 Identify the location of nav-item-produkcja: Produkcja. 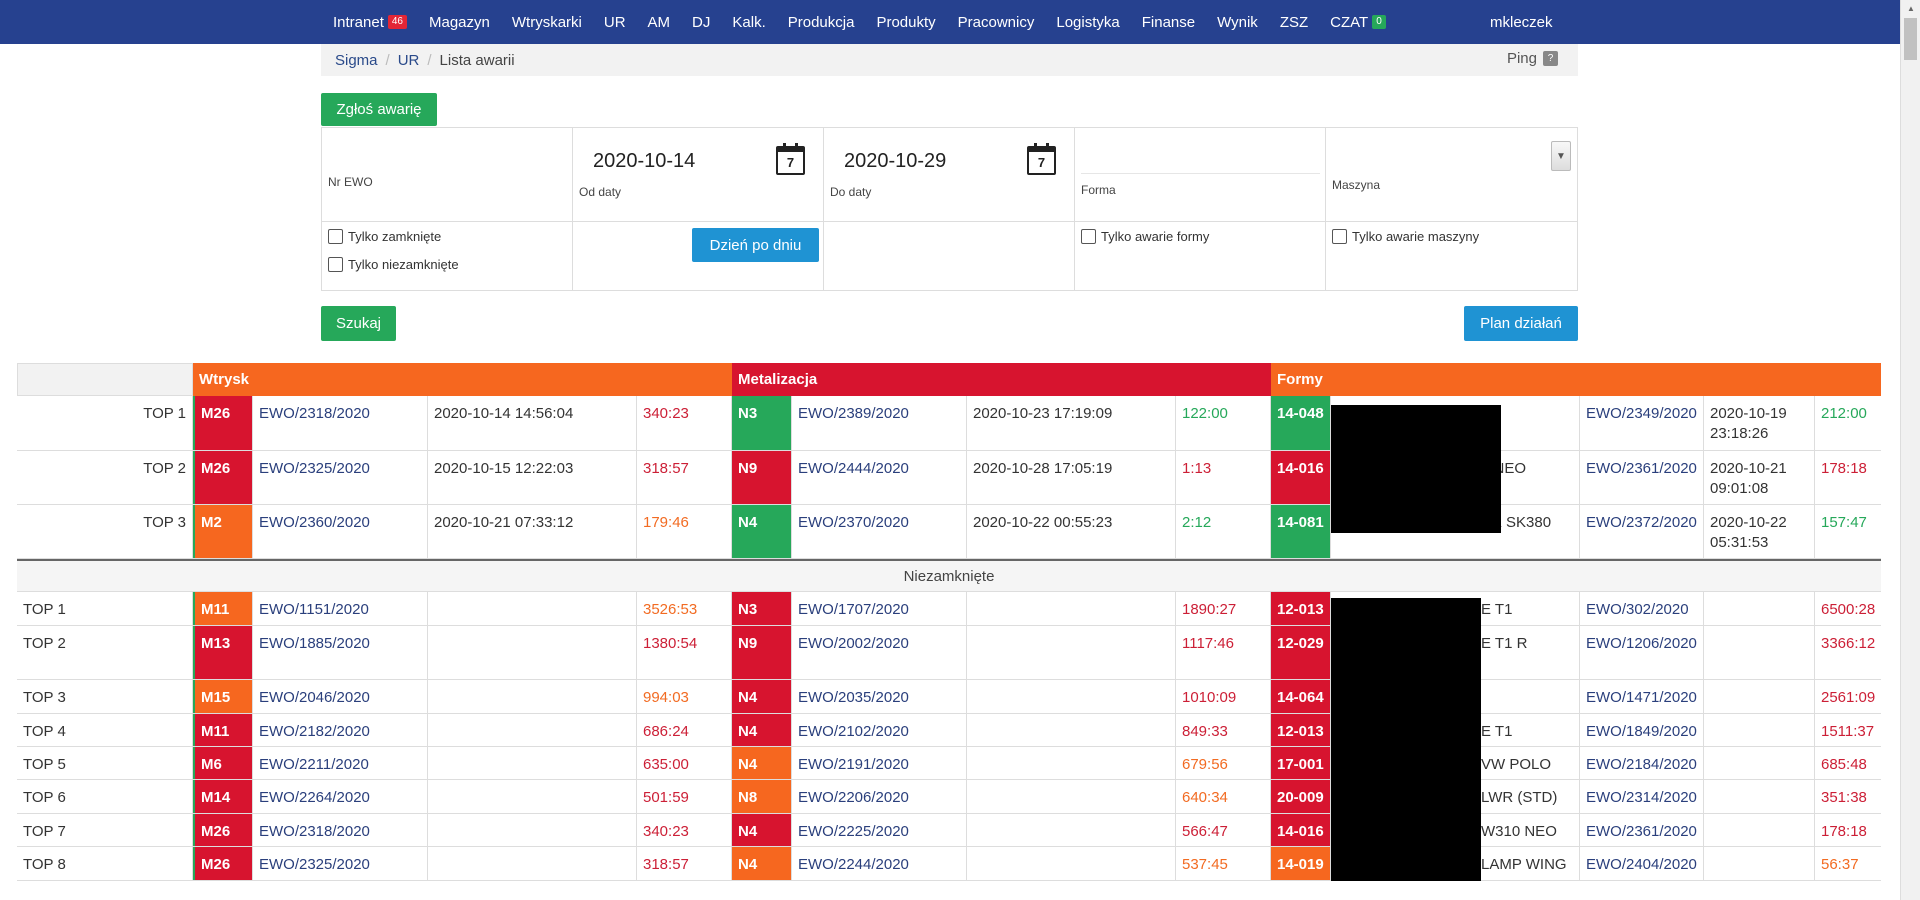
(821, 22).